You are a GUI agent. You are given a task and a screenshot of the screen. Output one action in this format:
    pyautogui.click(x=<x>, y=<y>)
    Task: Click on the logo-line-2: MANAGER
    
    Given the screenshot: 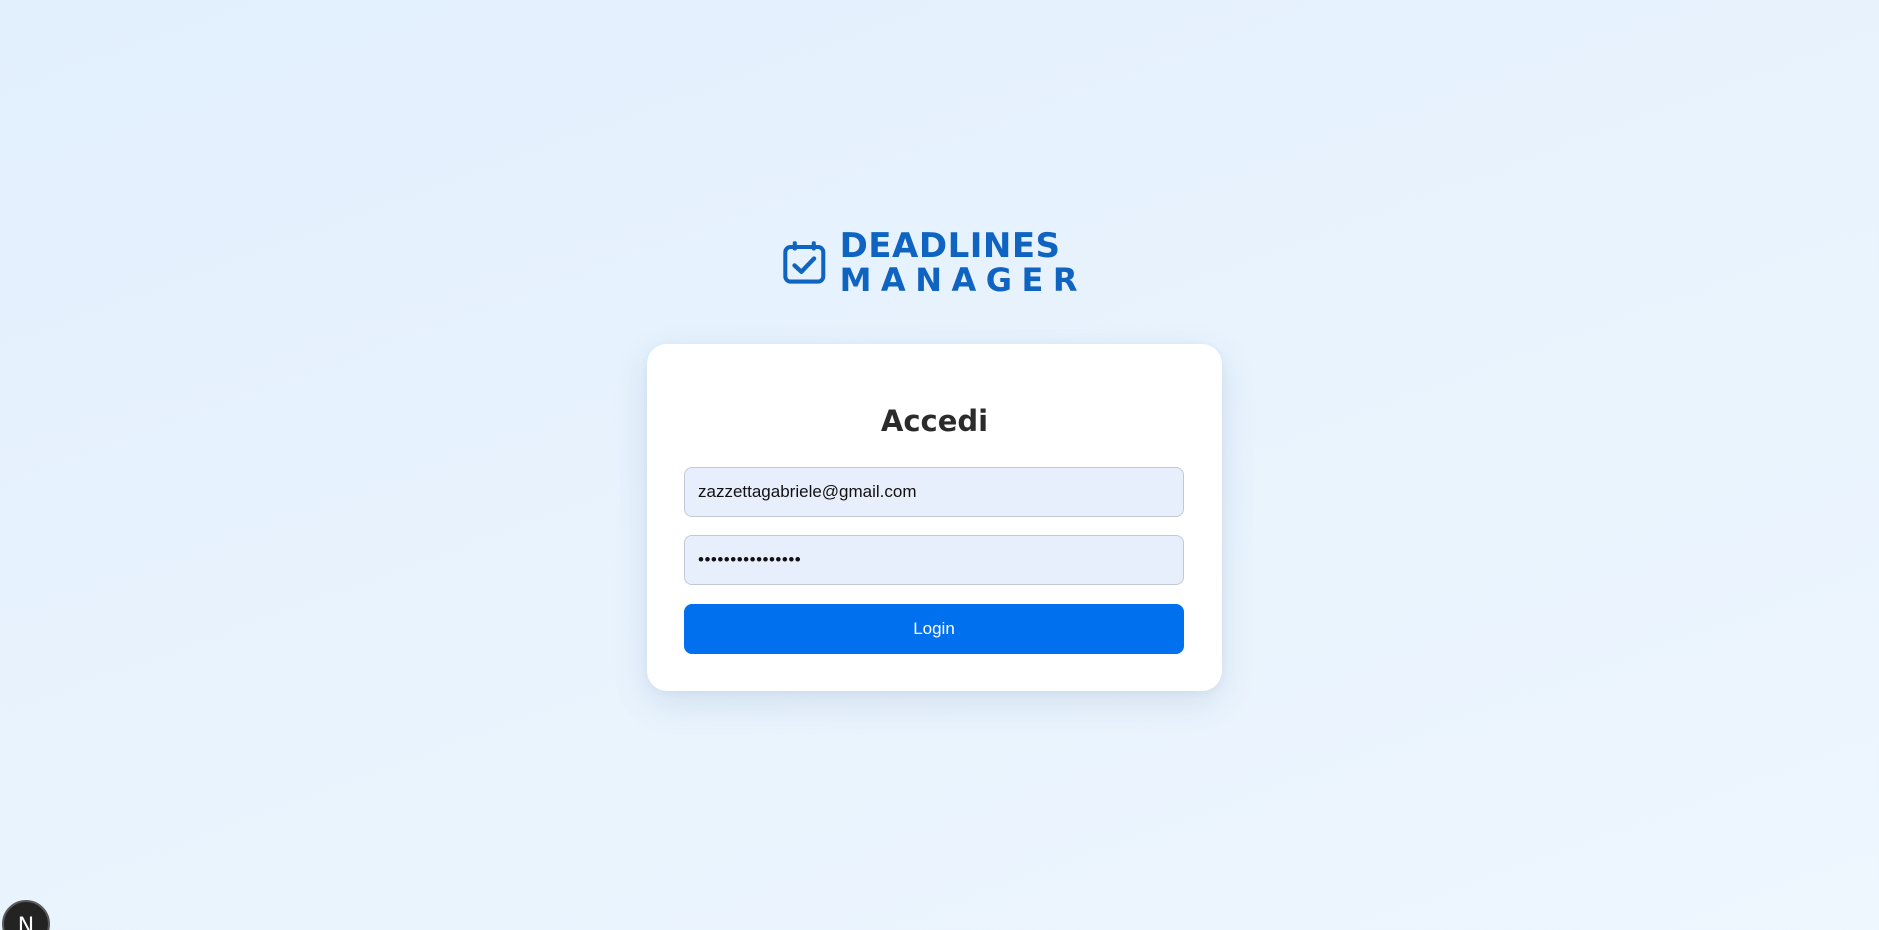 What is the action you would take?
    pyautogui.click(x=963, y=279)
    